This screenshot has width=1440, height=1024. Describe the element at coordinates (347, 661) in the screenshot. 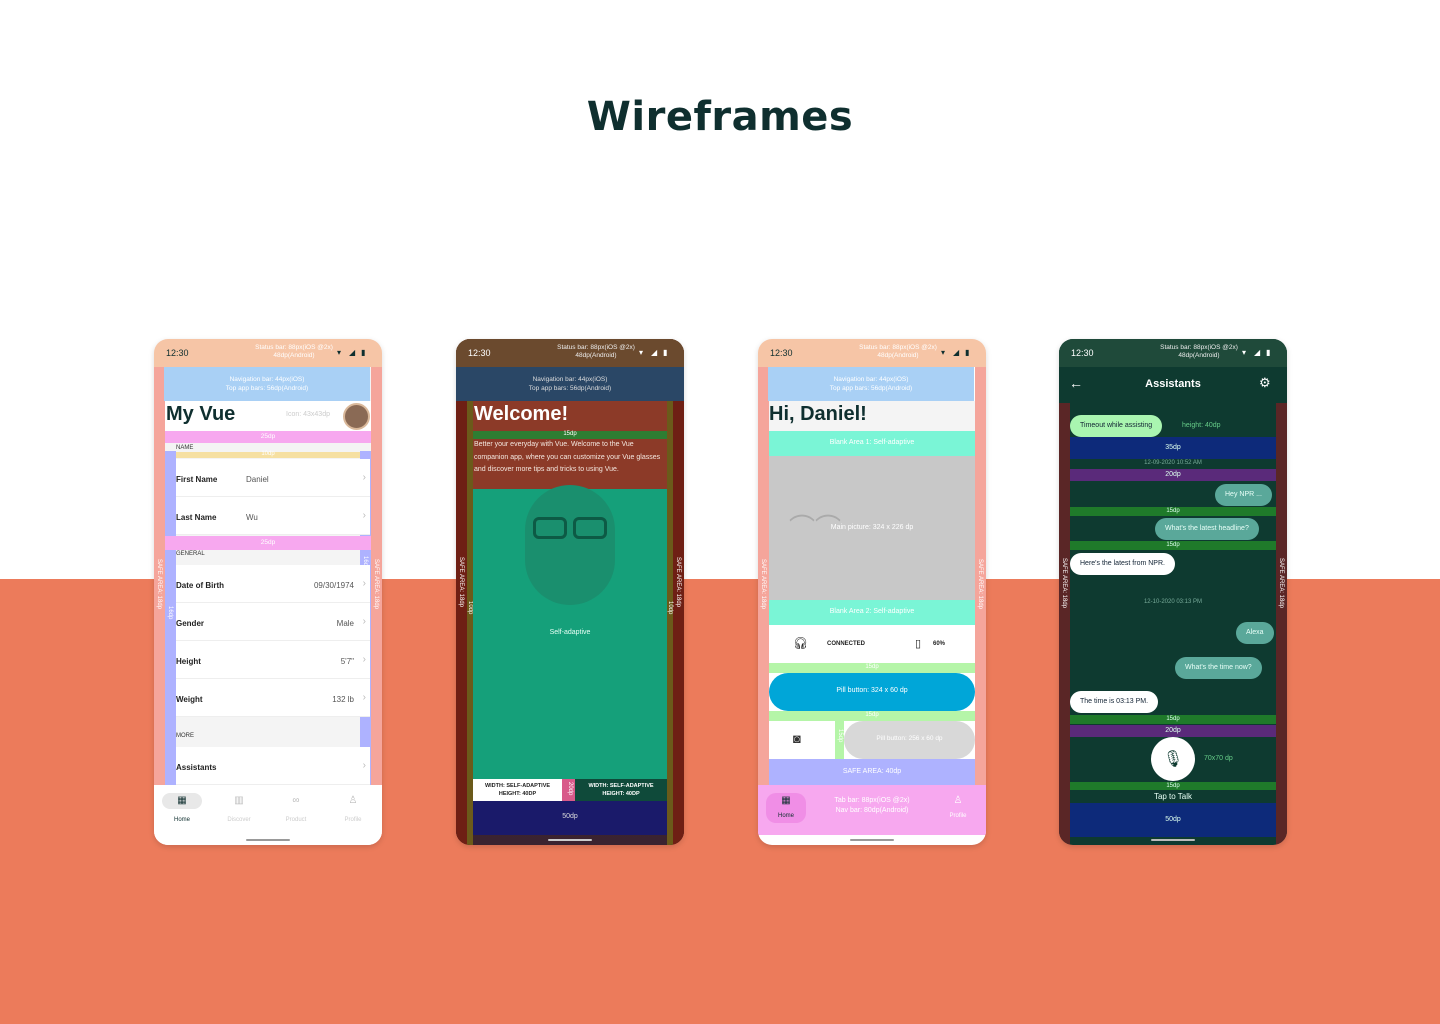

I see `row-value: 5'7"` at that location.